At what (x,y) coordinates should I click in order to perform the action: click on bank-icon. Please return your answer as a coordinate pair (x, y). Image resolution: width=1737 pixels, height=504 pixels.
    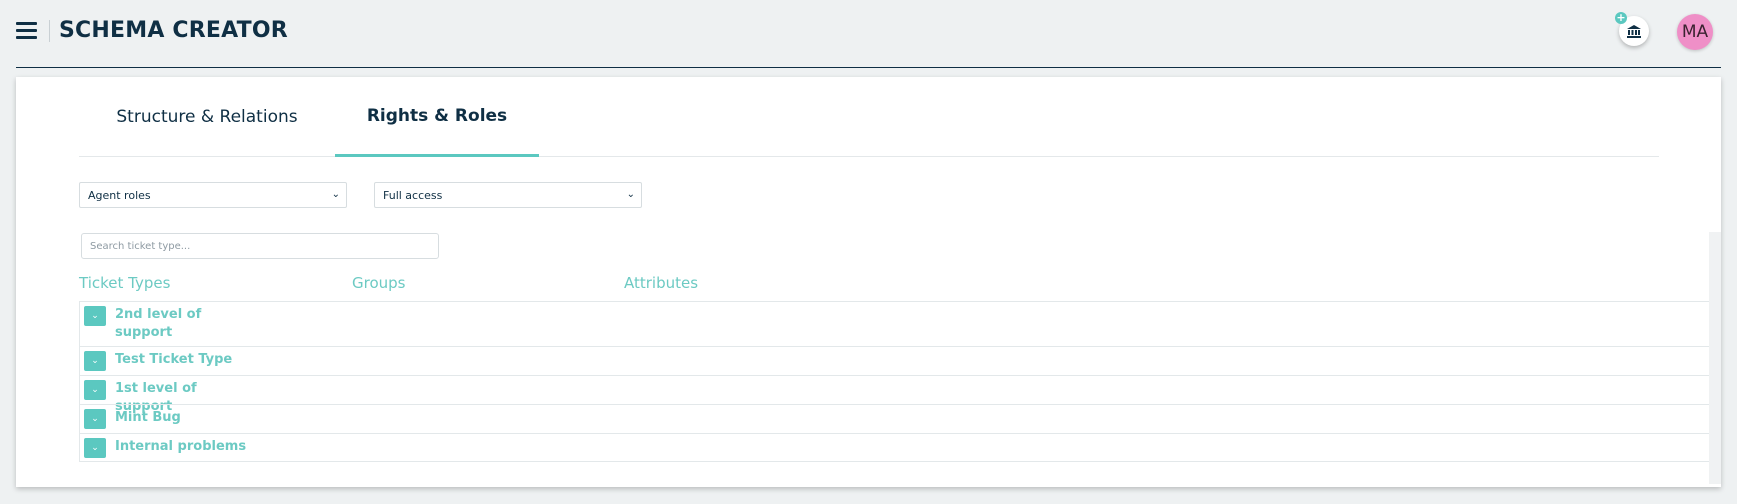
    Looking at the image, I should click on (1634, 31).